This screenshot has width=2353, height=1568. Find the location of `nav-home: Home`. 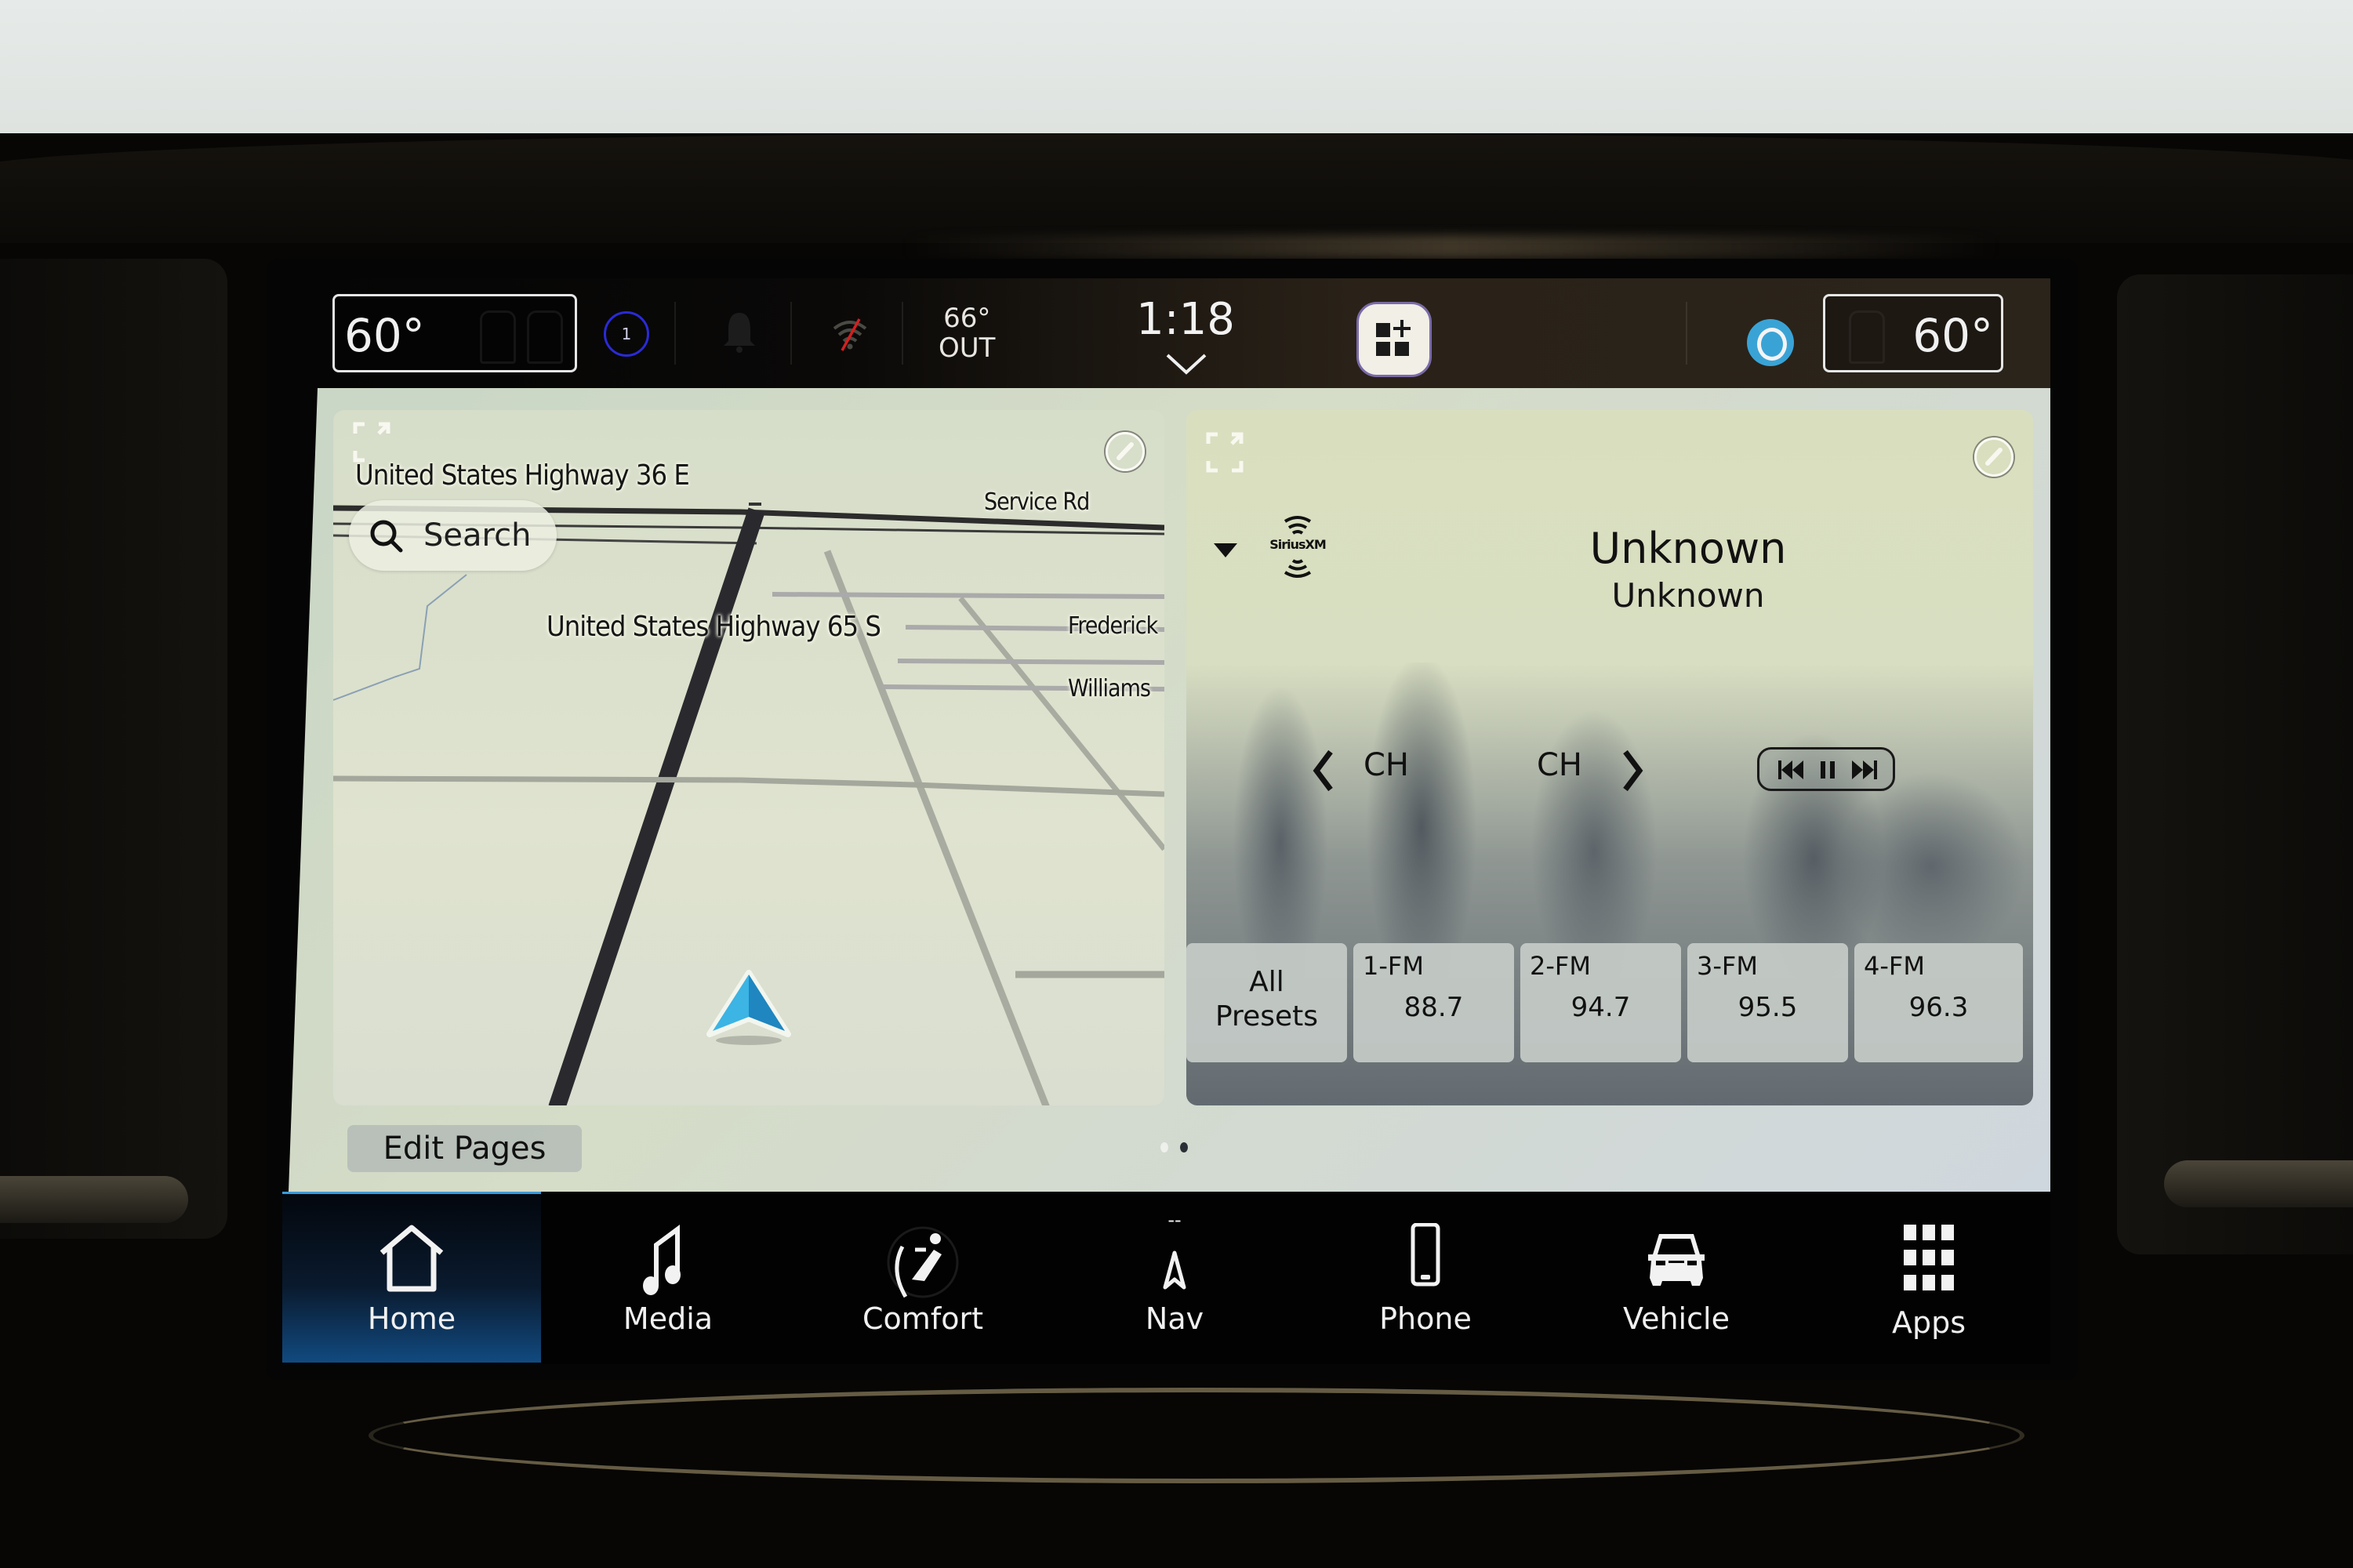

nav-home: Home is located at coordinates (412, 1276).